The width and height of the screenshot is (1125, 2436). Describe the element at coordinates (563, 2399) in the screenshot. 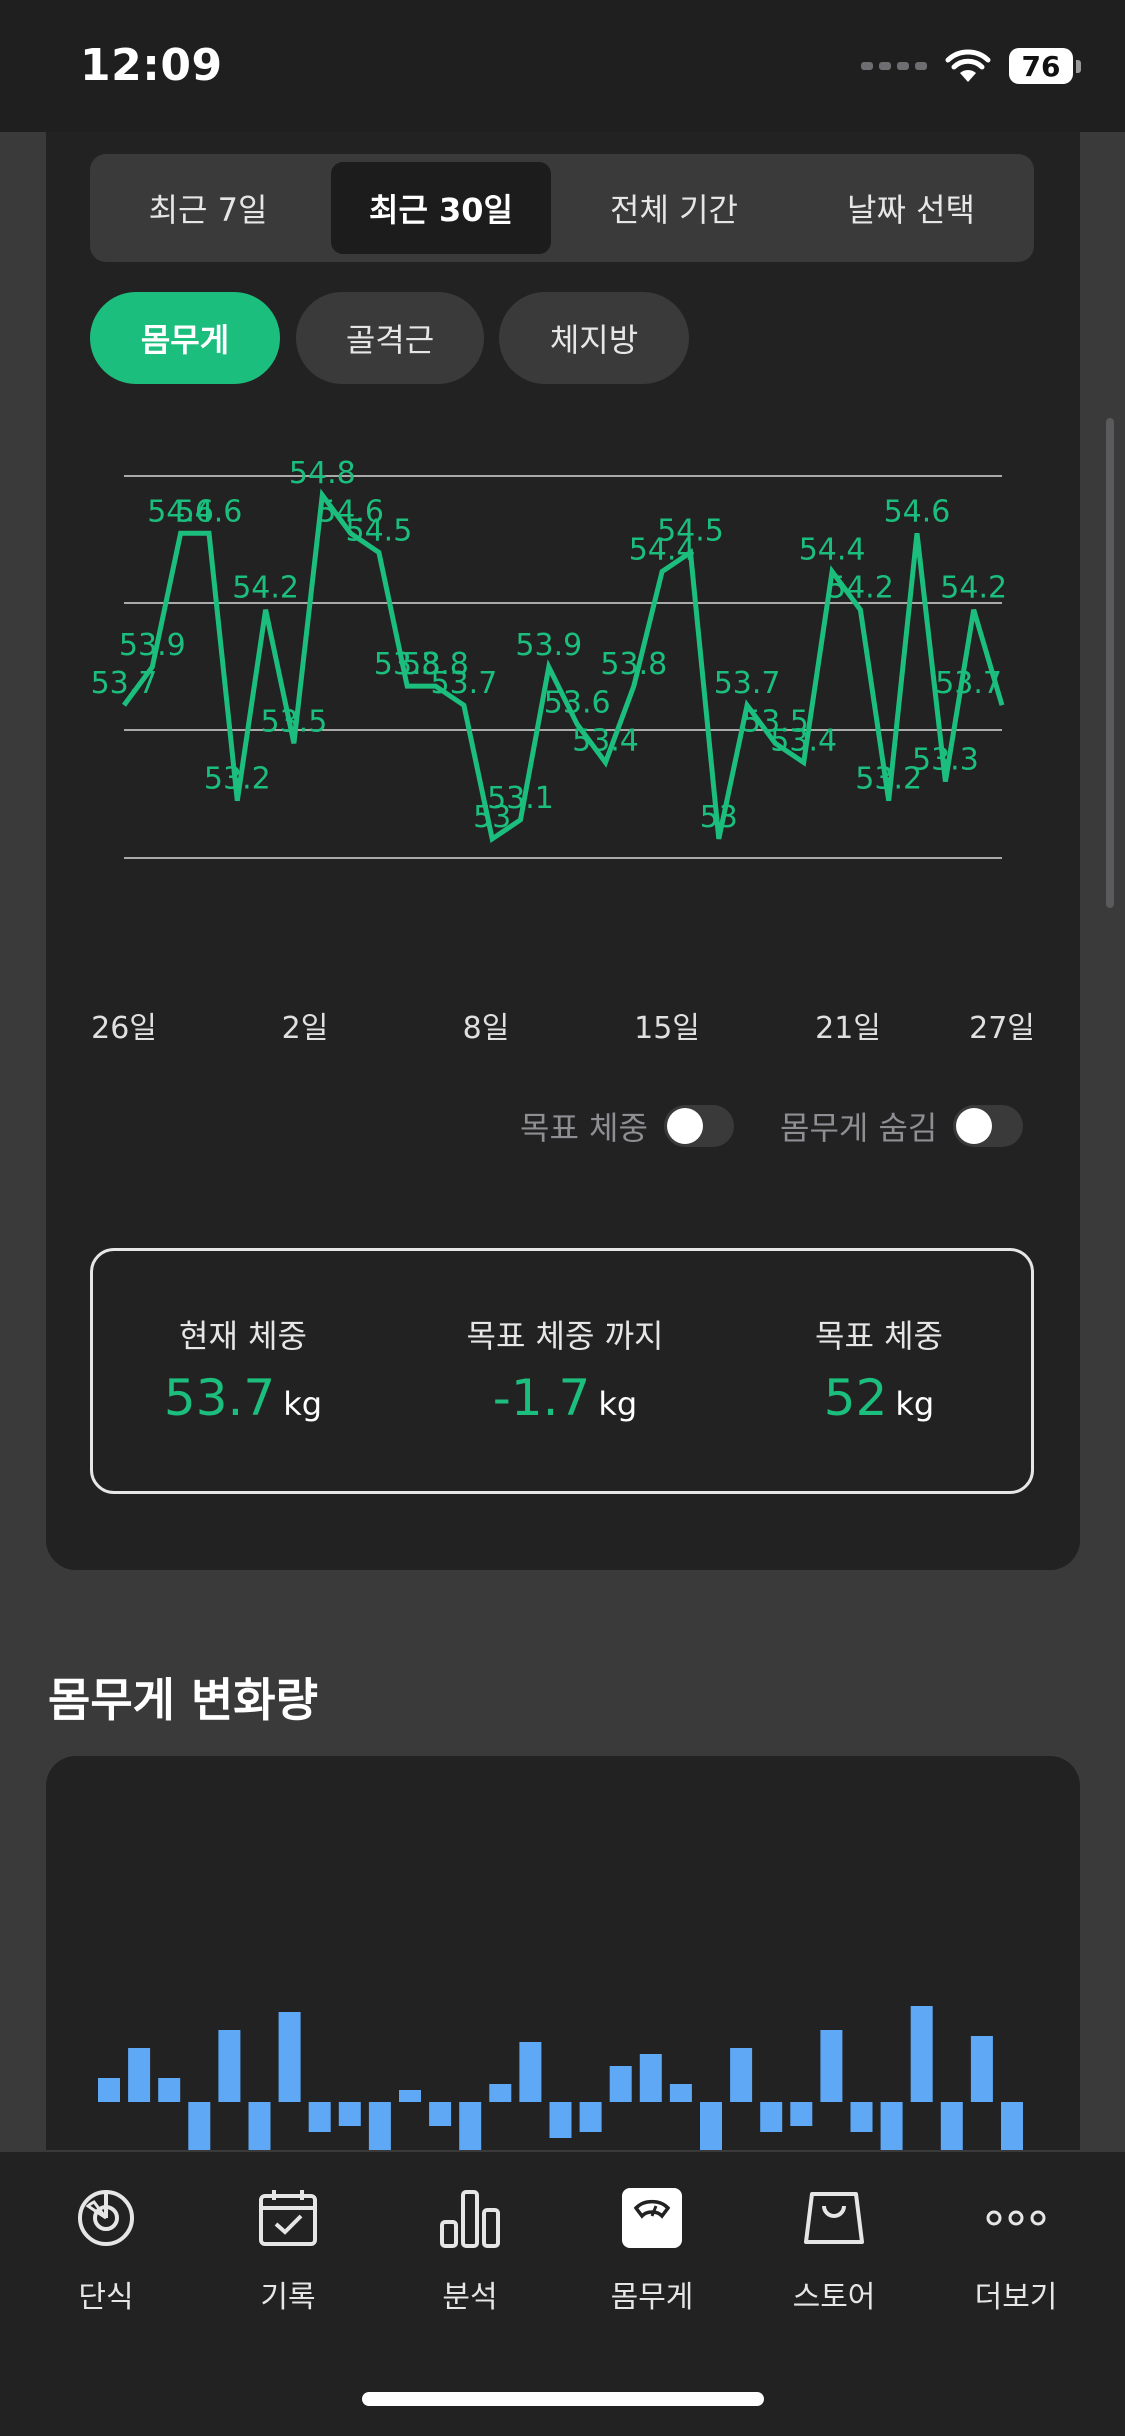

I see `home-indicator` at that location.